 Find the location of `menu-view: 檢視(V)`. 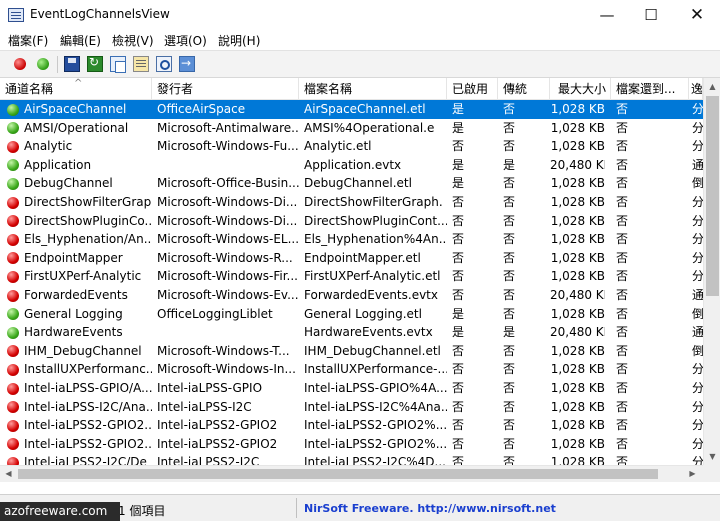

menu-view: 檢視(V) is located at coordinates (133, 40).